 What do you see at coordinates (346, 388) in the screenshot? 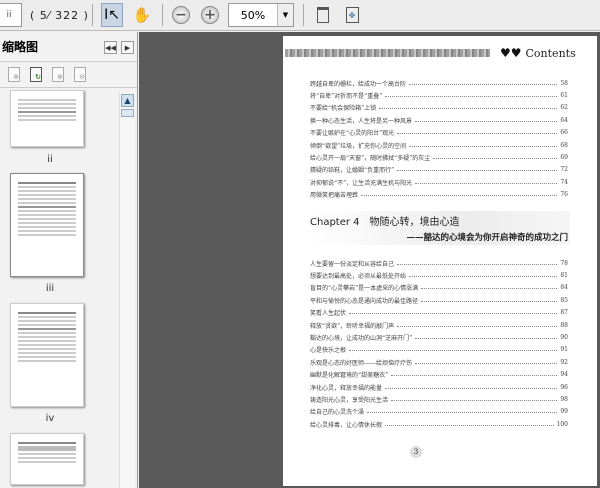
I see `toc-entry-title: 净化心灵，释放幸福的能量` at bounding box center [346, 388].